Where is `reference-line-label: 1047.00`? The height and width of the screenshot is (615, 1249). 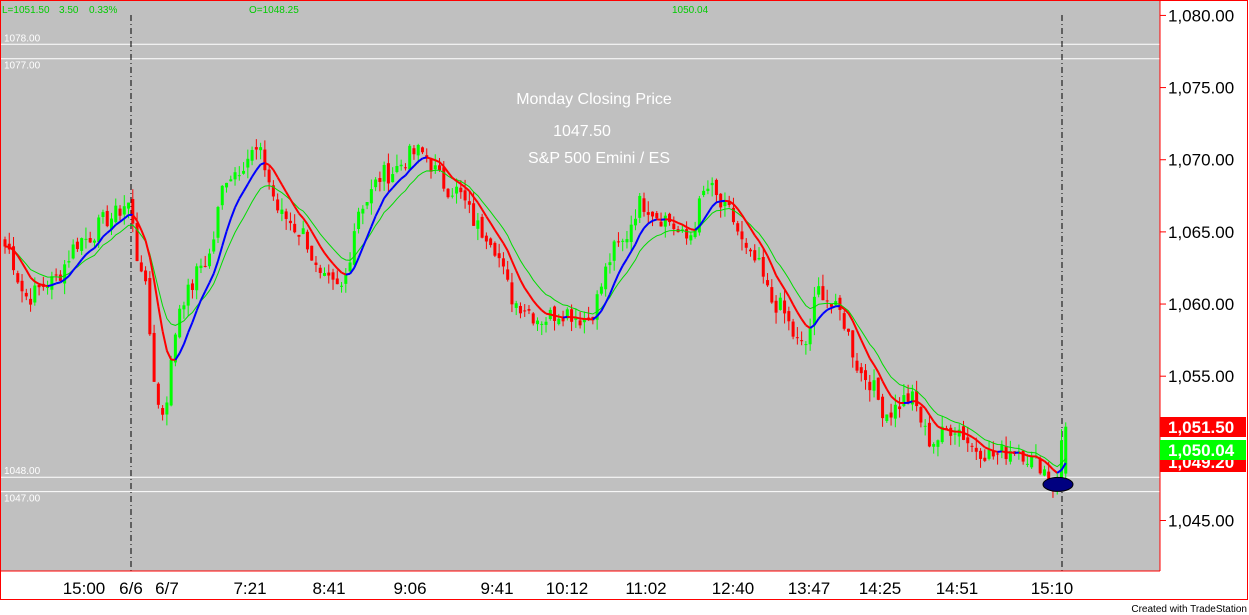 reference-line-label: 1047.00 is located at coordinates (22, 499).